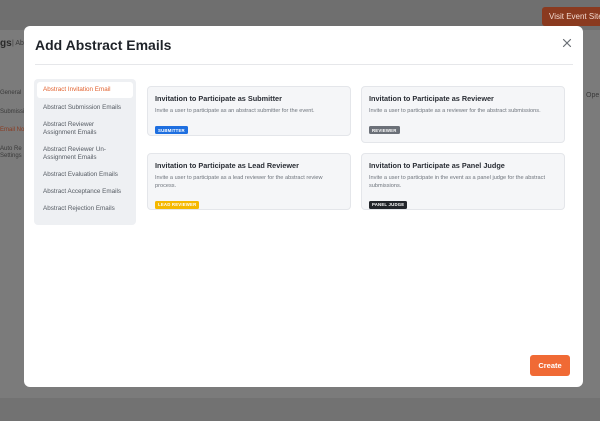 Image resolution: width=600 pixels, height=421 pixels. Describe the element at coordinates (85, 129) in the screenshot. I see `nav-item-abstract-reviewer-assignment-emails: Abstract Reviewer Assignment Emails` at that location.